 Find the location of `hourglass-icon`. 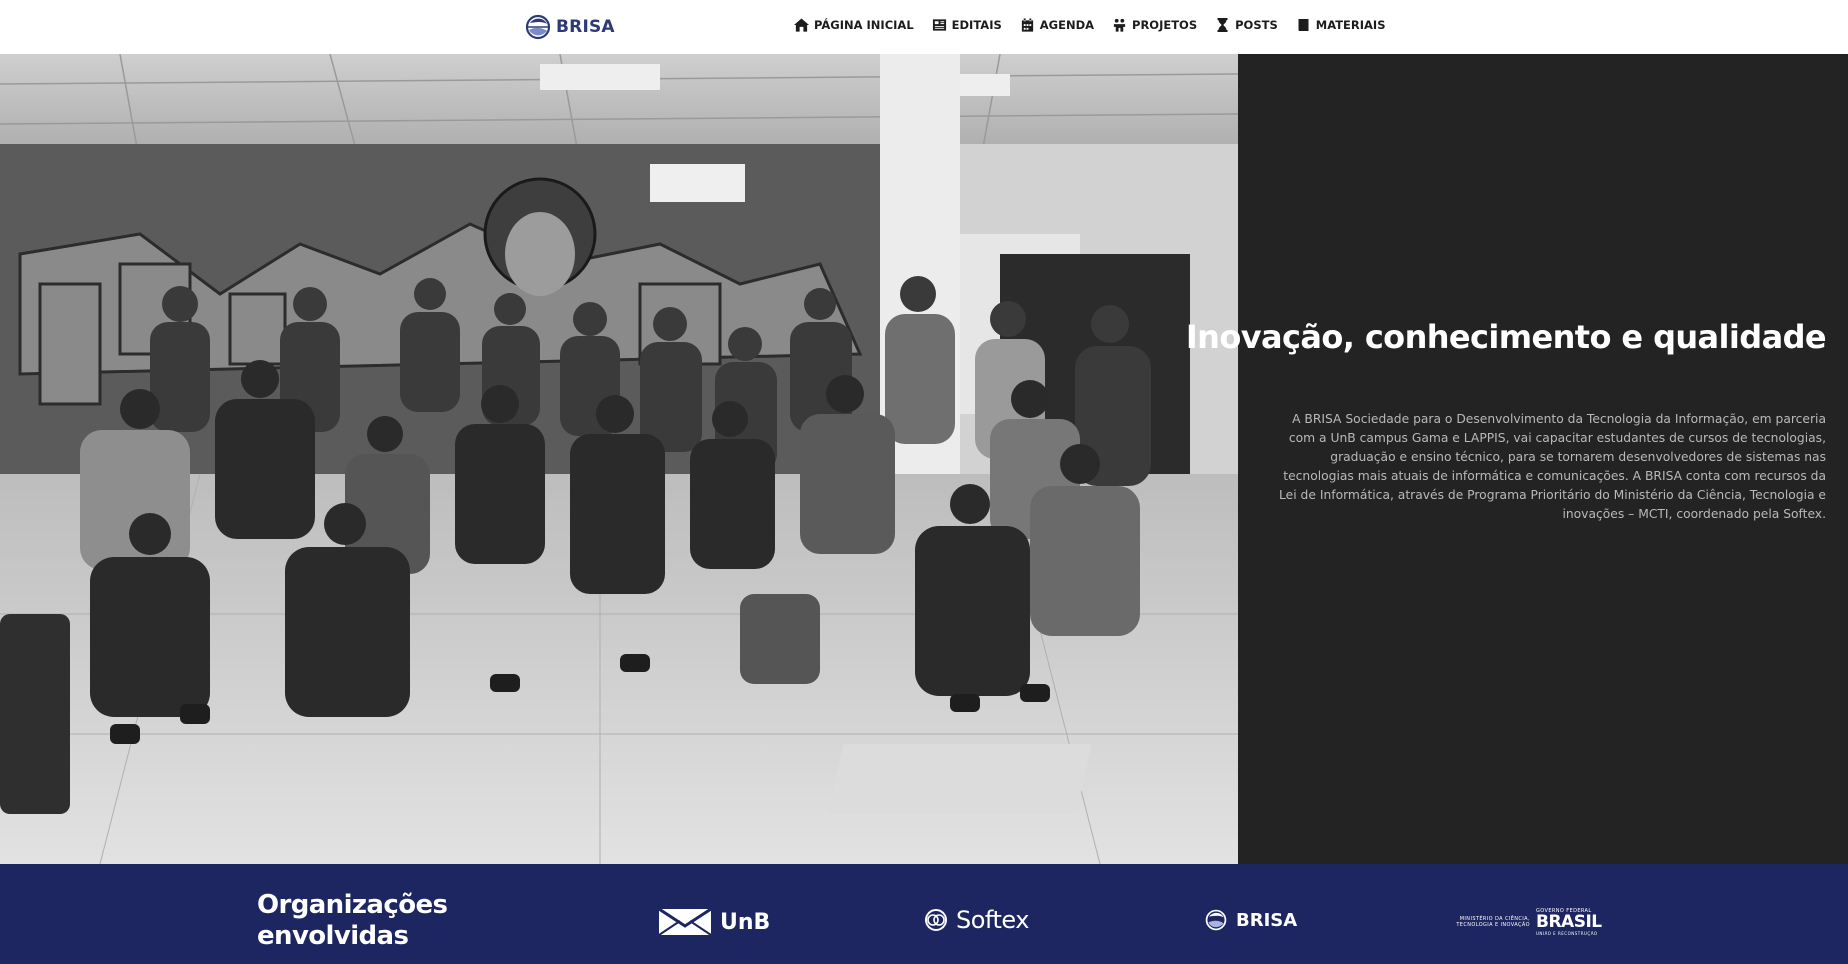

hourglass-icon is located at coordinates (1222, 25).